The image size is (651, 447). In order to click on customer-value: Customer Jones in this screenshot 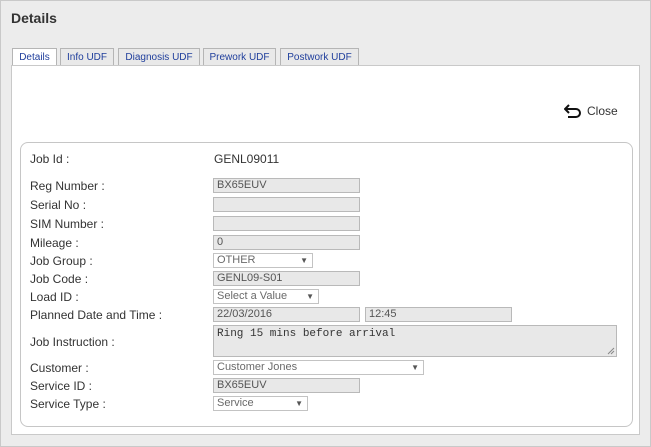, I will do `click(257, 367)`.